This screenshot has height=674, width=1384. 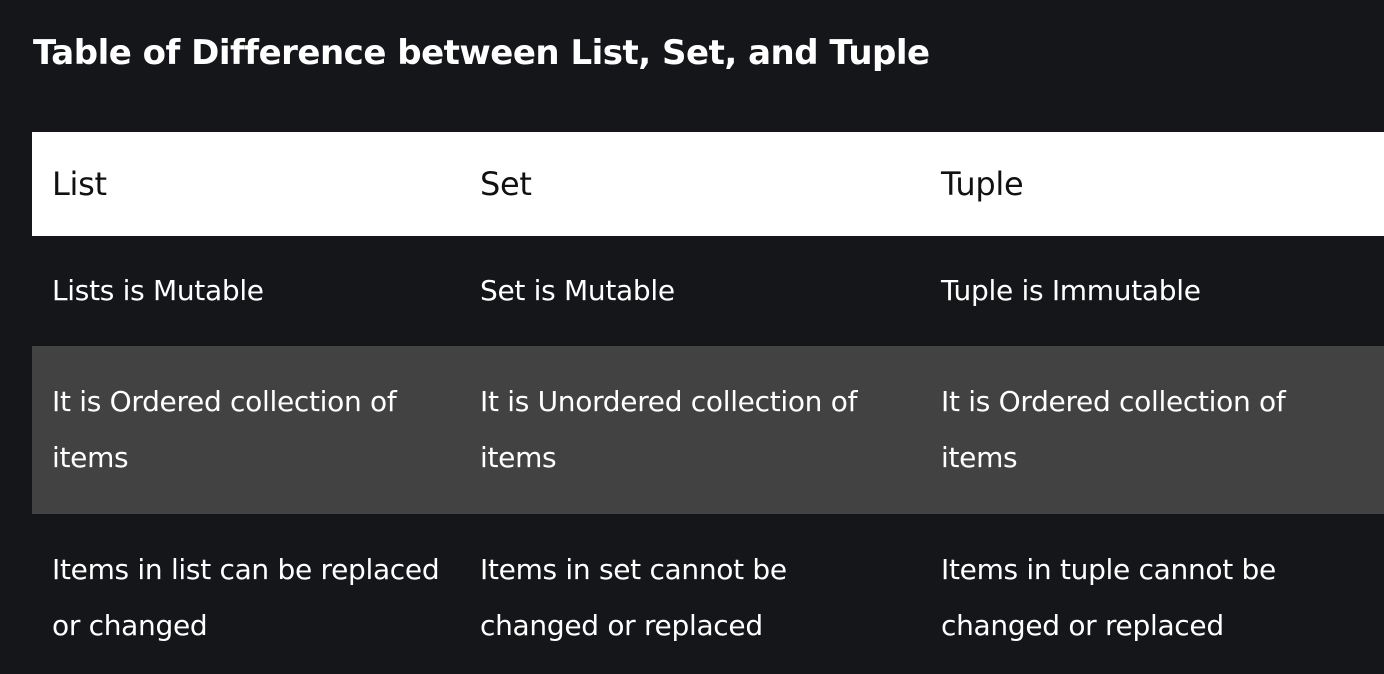 What do you see at coordinates (1152, 291) in the screenshot?
I see `table-cell: Tuple is Immutable` at bounding box center [1152, 291].